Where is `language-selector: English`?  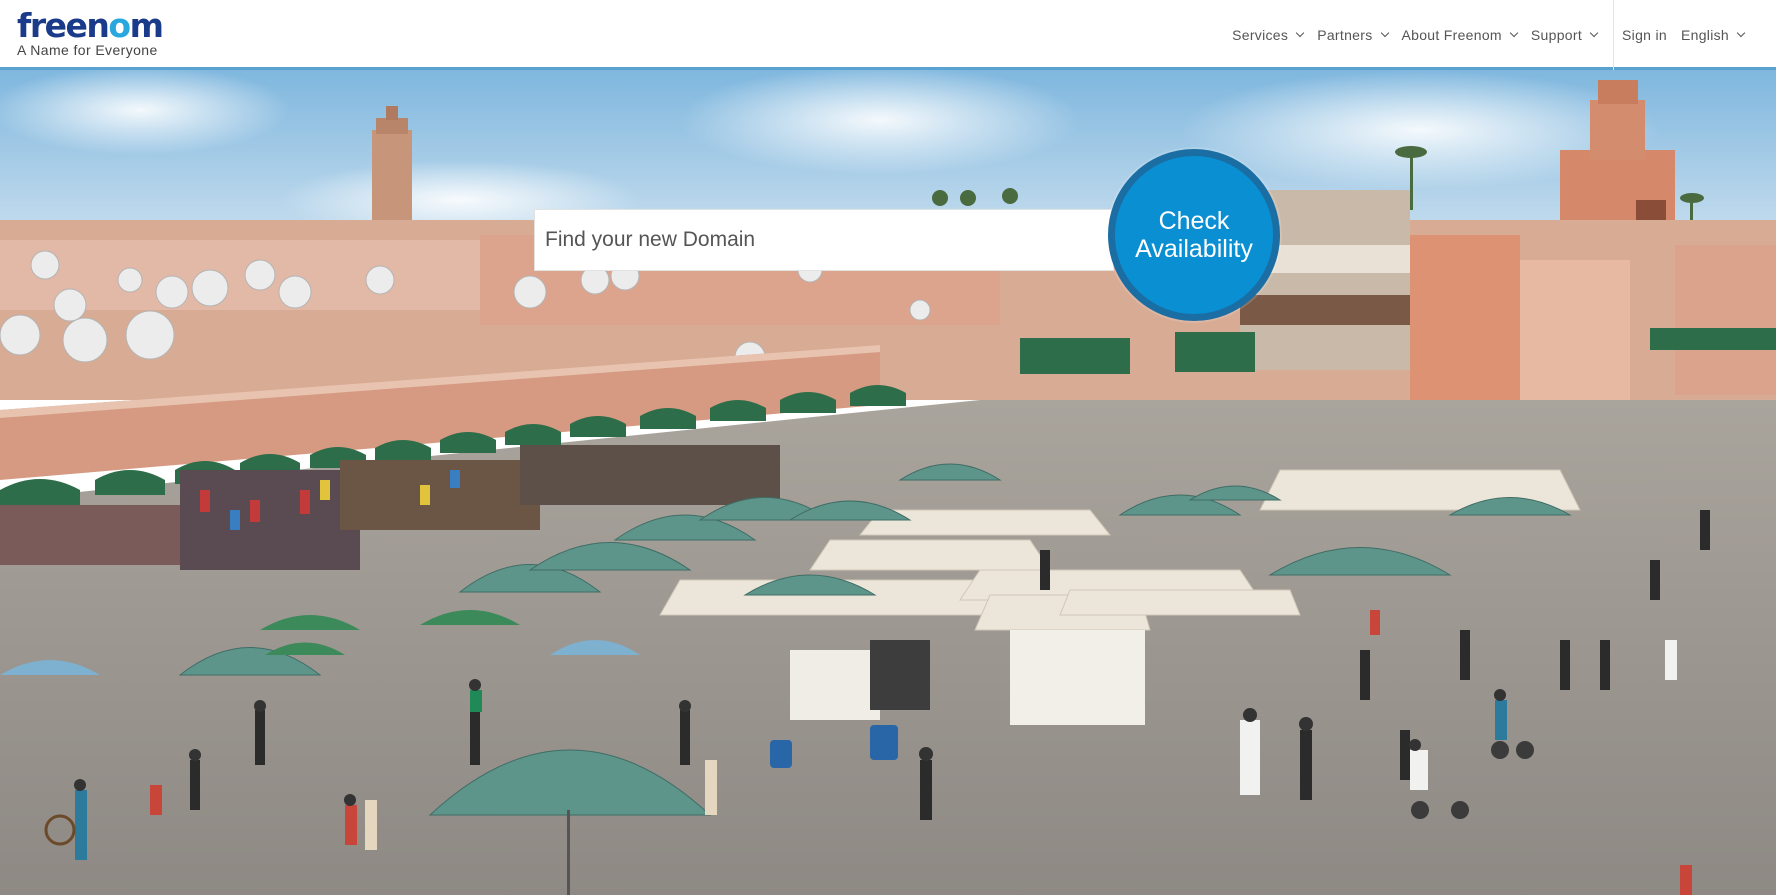 language-selector: English is located at coordinates (1713, 35).